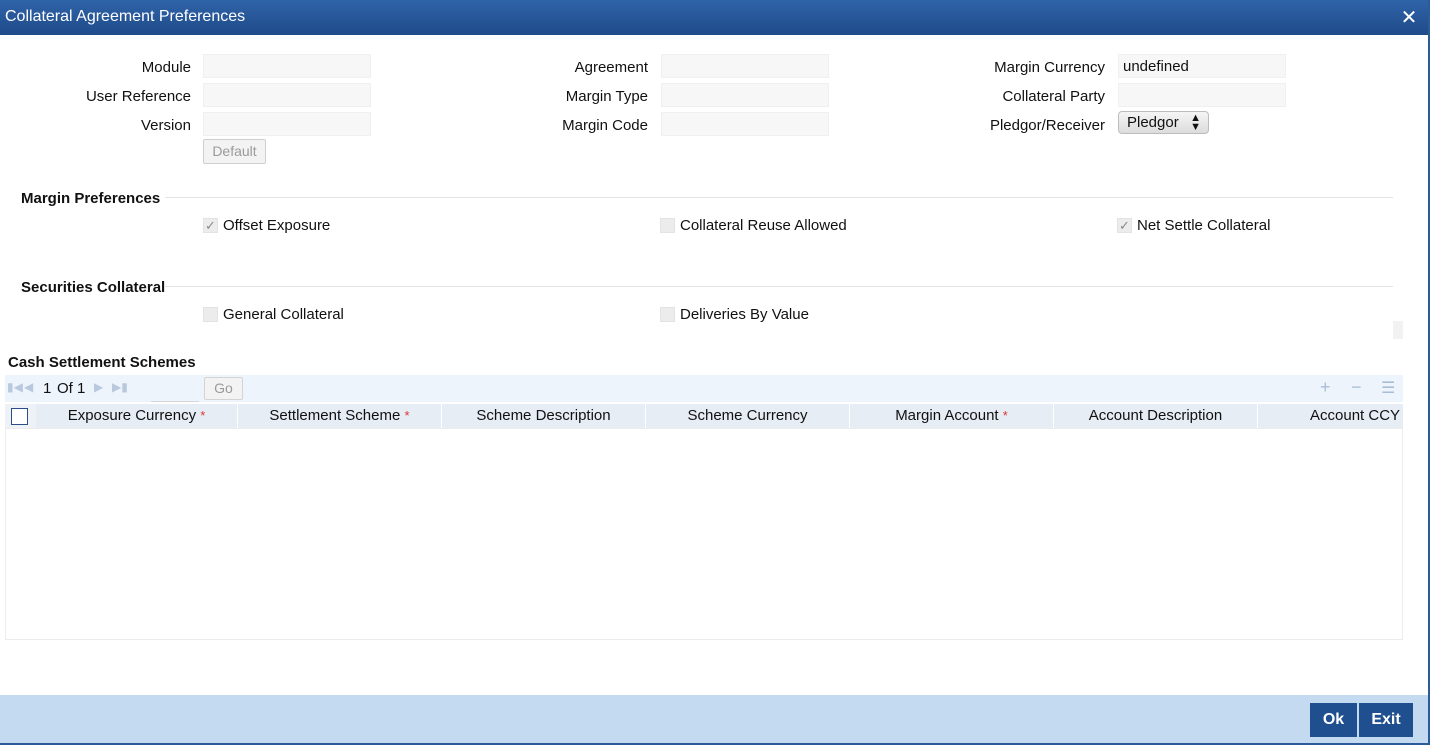 This screenshot has width=1430, height=745. What do you see at coordinates (714, 17) in the screenshot?
I see `title-bar: Collateral Agreement Preferences ✕` at bounding box center [714, 17].